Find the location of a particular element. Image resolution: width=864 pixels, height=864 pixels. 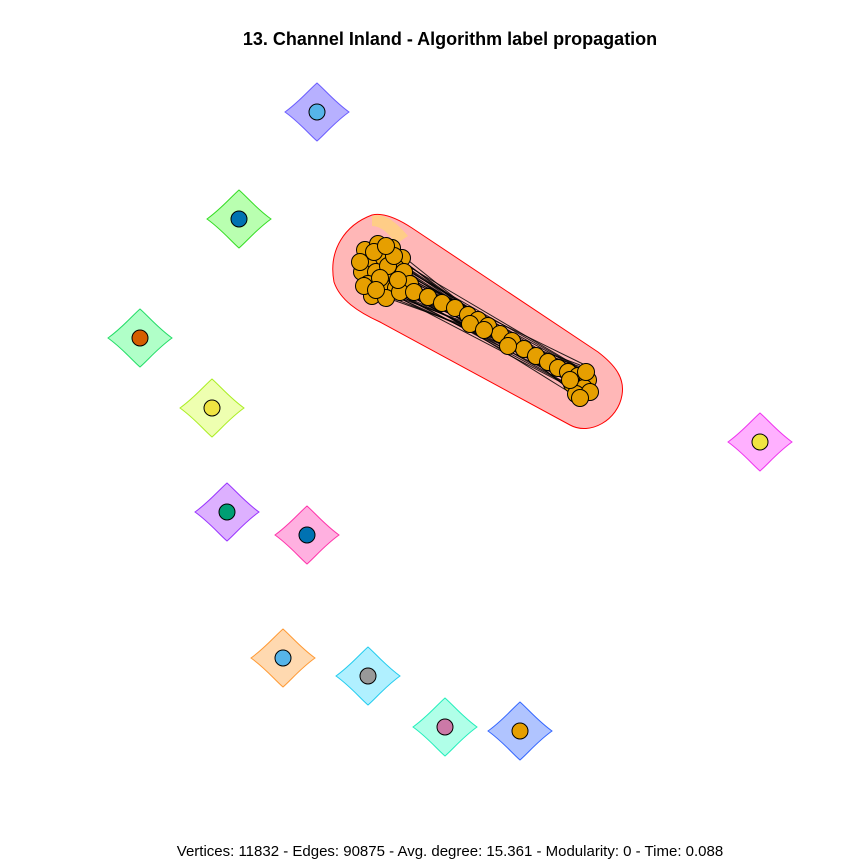

main-cluster is located at coordinates (478, 321).